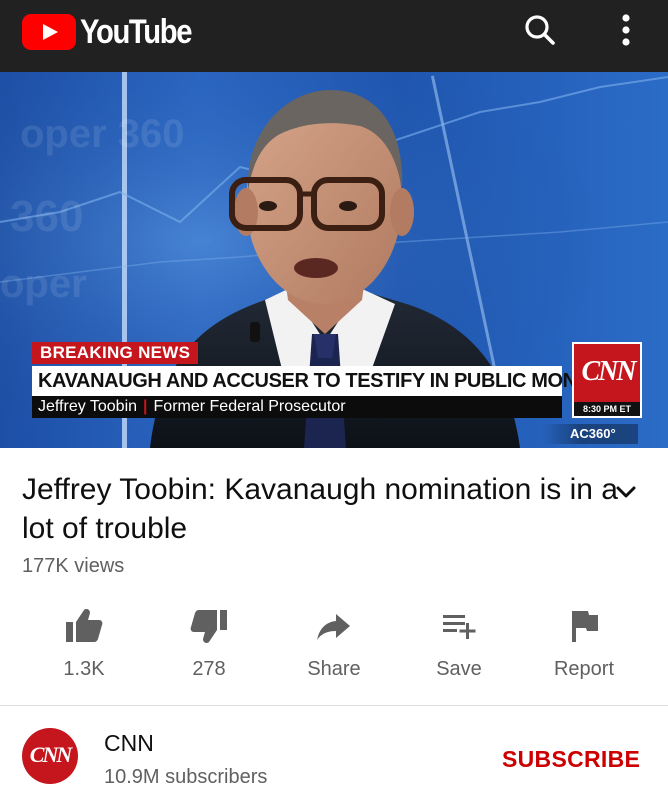 This screenshot has height=800, width=668. What do you see at coordinates (209, 650) in the screenshot?
I see `dislike-button: 278` at bounding box center [209, 650].